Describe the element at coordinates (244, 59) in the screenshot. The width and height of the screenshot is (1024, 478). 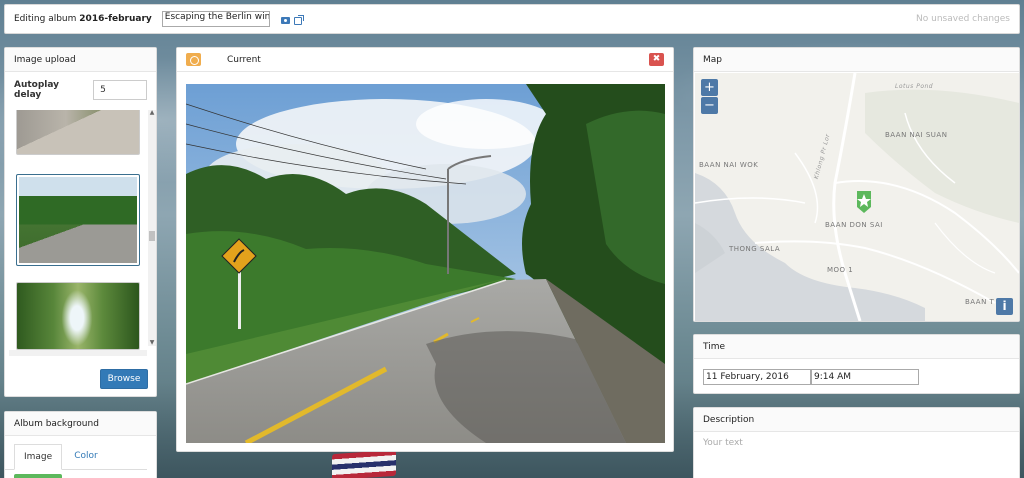
I see `current-label: Current` at that location.